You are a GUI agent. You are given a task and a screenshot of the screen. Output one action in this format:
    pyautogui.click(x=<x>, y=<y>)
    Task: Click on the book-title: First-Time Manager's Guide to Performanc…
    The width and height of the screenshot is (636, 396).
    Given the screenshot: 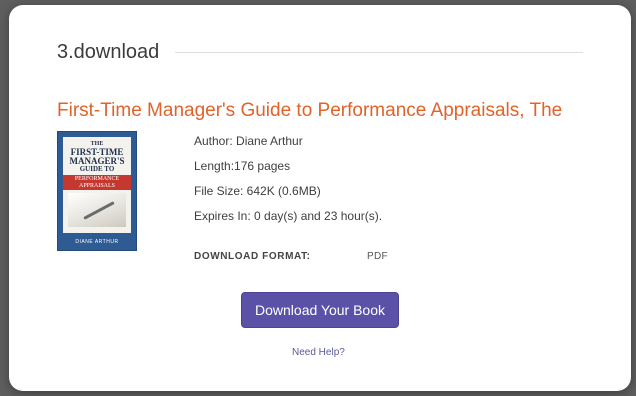 What is the action you would take?
    pyautogui.click(x=310, y=110)
    